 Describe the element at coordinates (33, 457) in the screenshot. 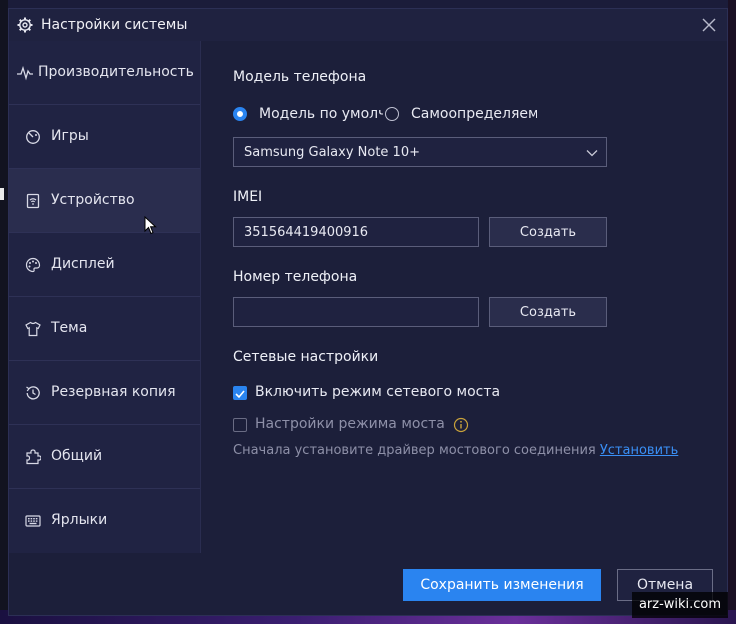

I see `puzzle-icon` at that location.